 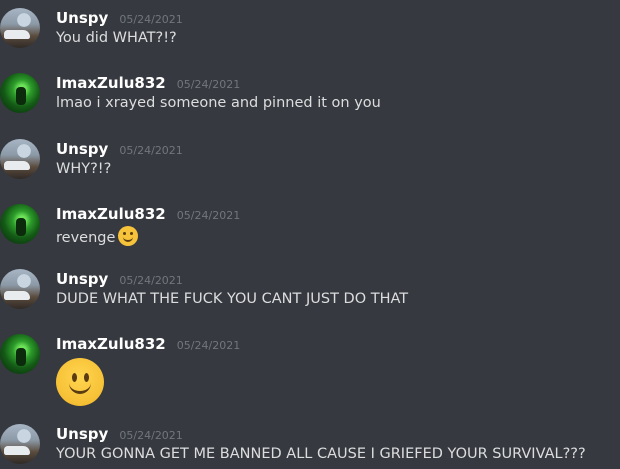 I want to click on message-text: You did WHAT?!?, so click(x=116, y=38).